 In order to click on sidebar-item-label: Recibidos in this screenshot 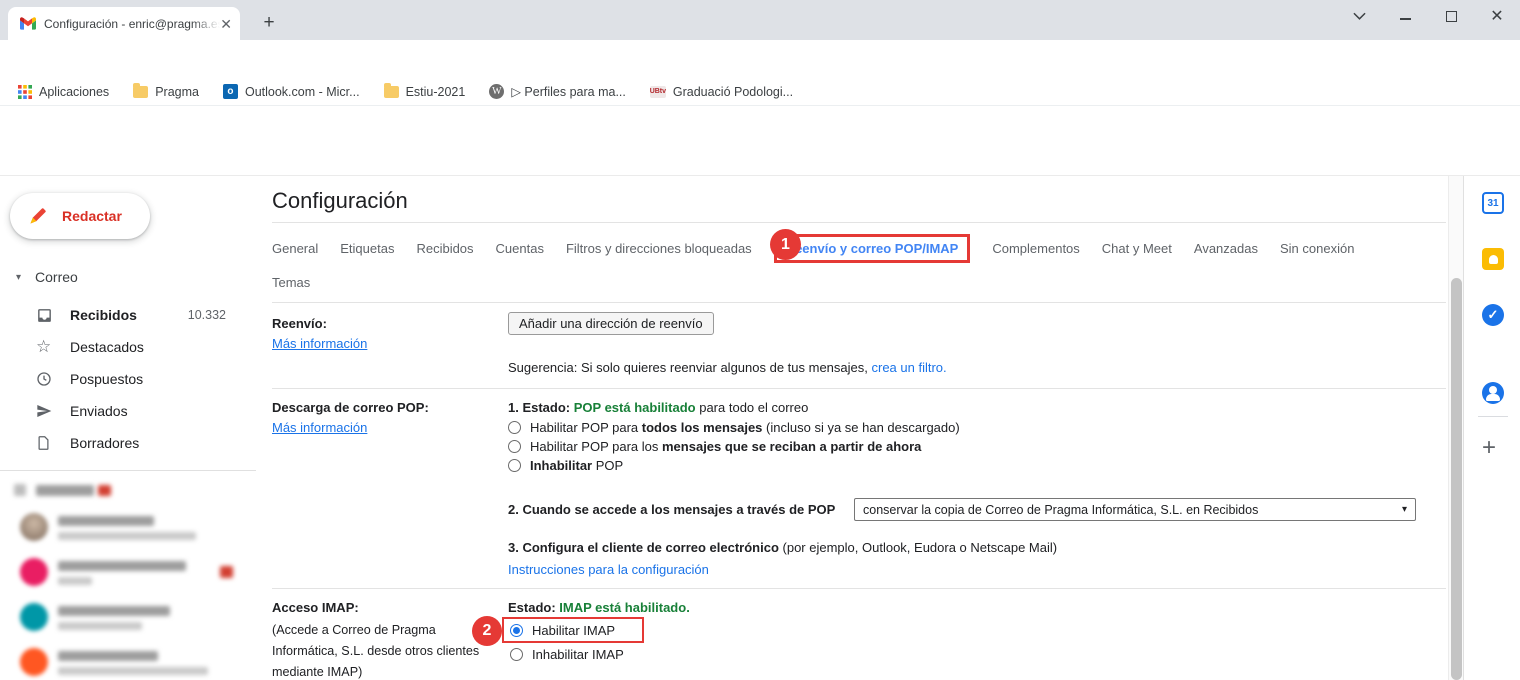, I will do `click(103, 315)`.